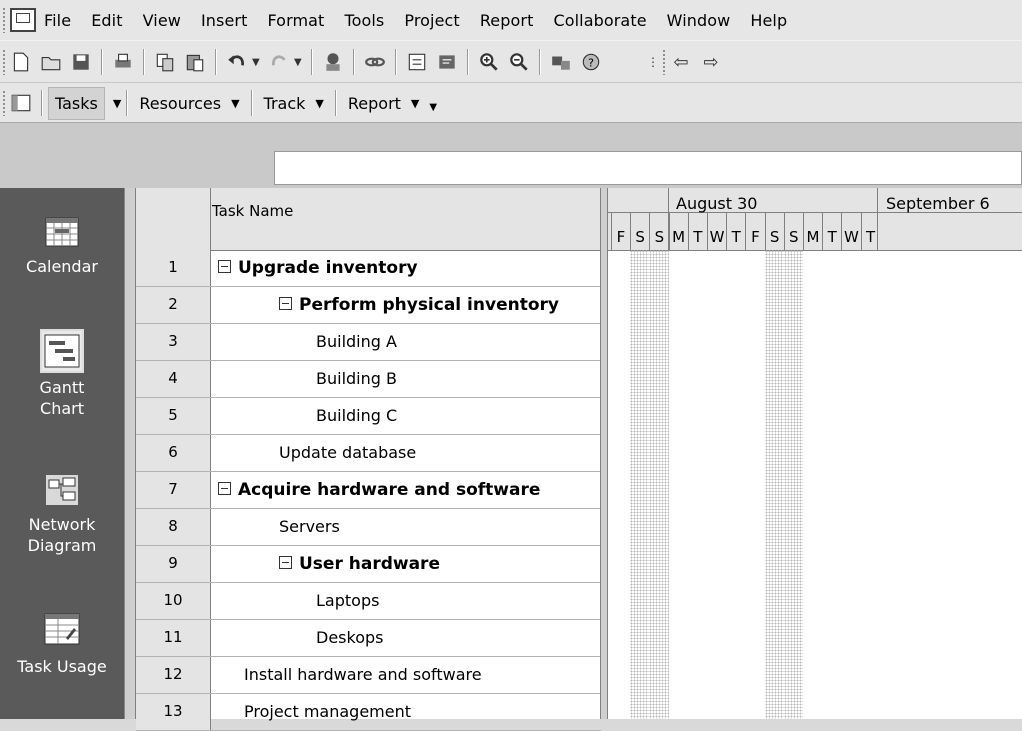 This screenshot has height=731, width=1022. Describe the element at coordinates (51, 62) in the screenshot. I see `open-icon` at that location.